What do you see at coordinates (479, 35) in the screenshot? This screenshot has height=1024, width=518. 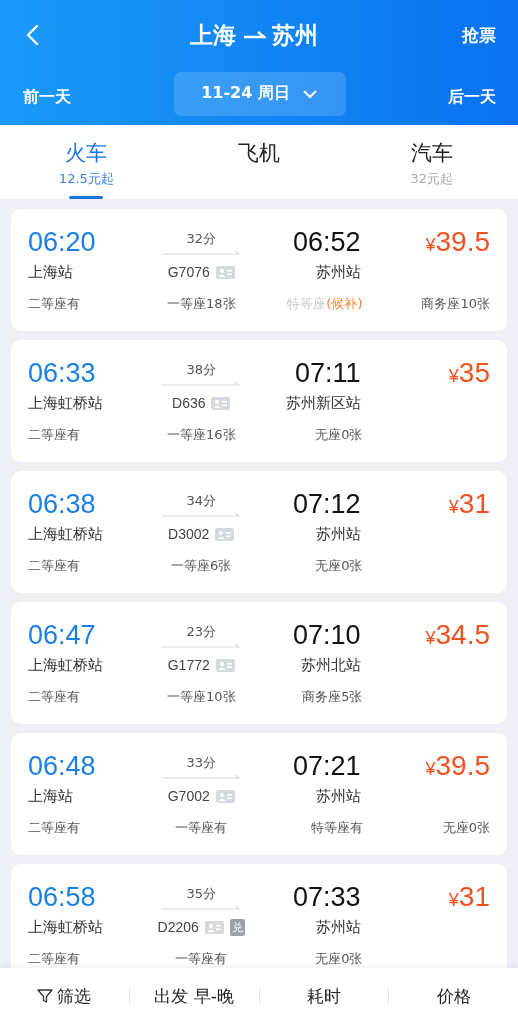 I see `grab-ticket-link: 抢票` at bounding box center [479, 35].